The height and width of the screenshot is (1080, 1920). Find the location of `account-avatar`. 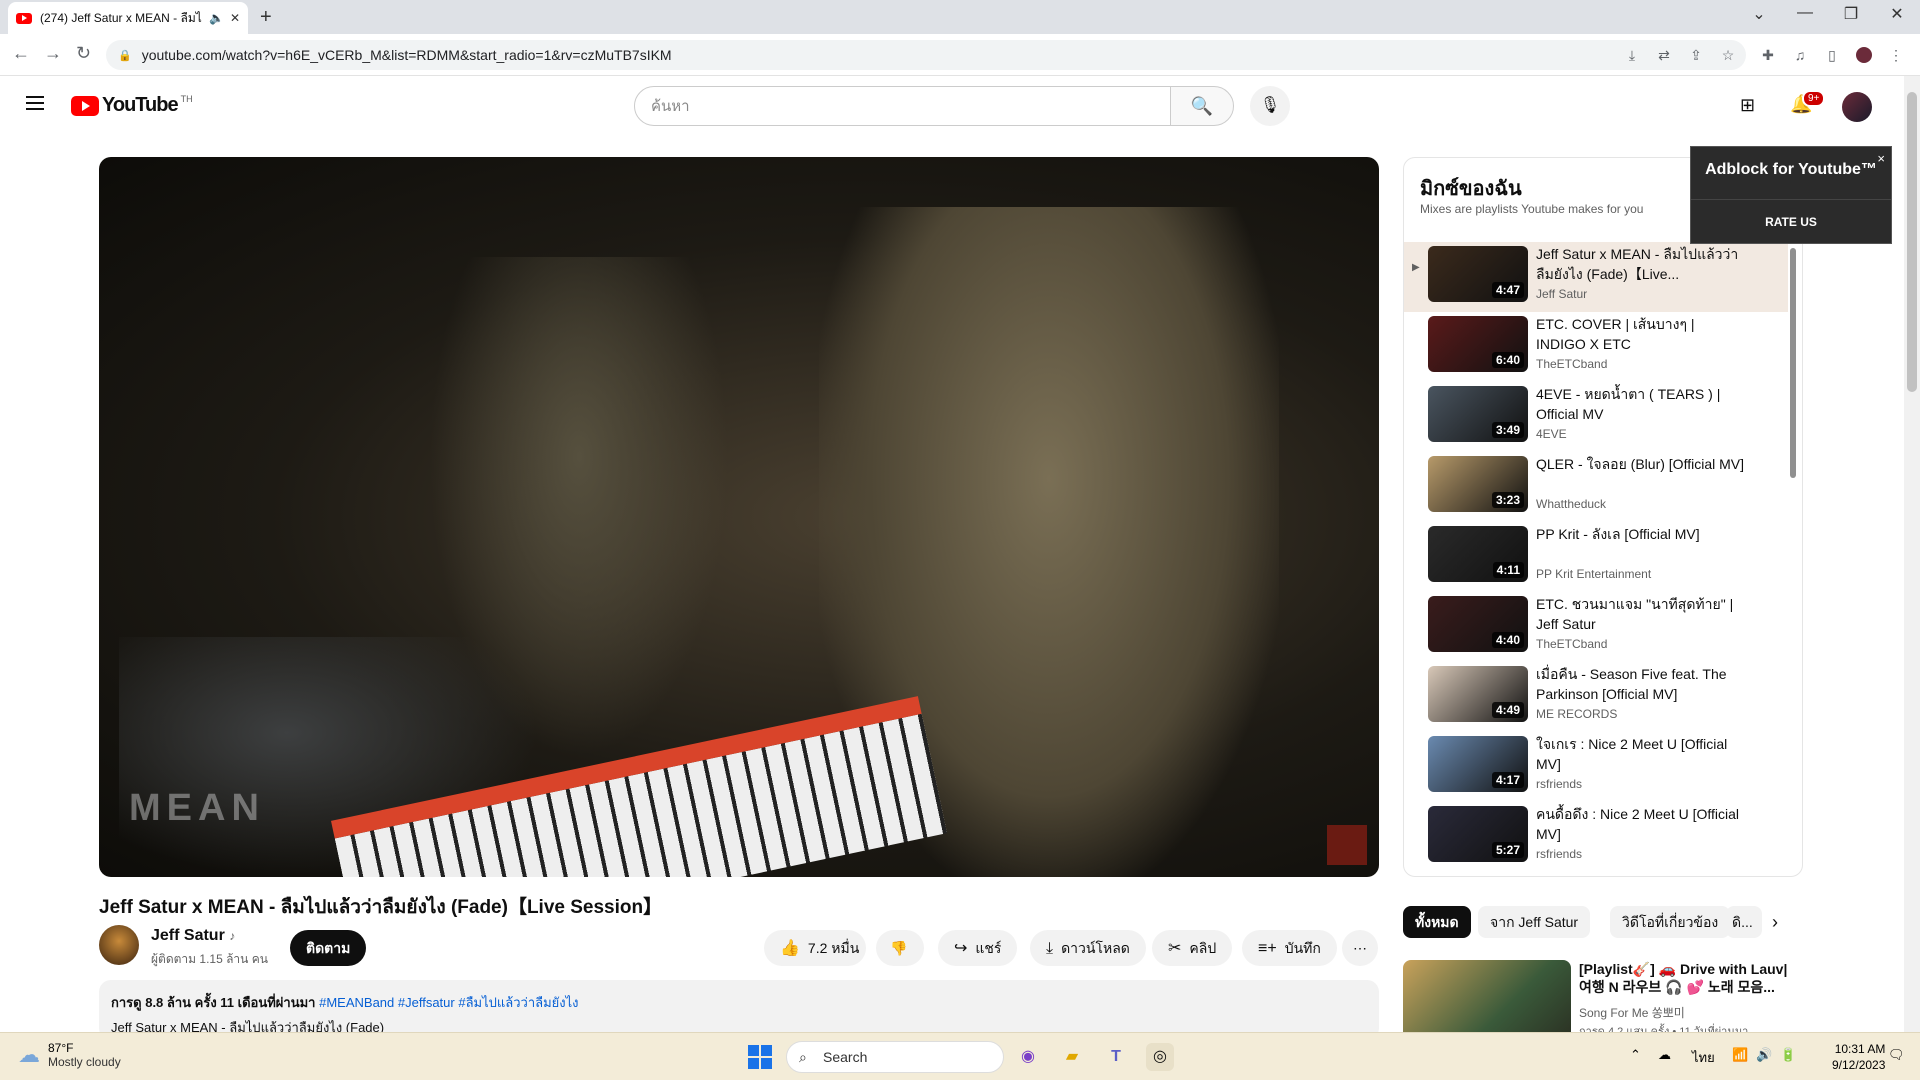

account-avatar is located at coordinates (1857, 107).